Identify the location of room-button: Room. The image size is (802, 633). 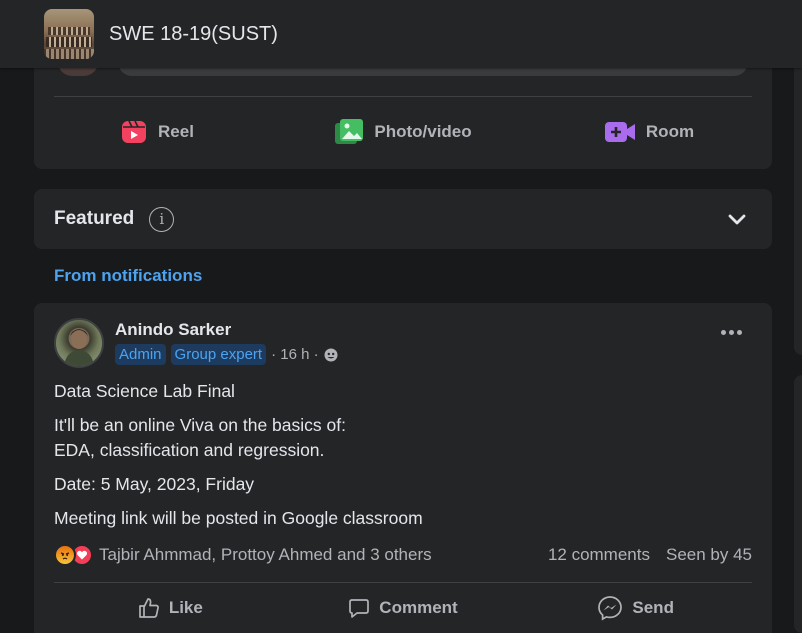
(649, 132).